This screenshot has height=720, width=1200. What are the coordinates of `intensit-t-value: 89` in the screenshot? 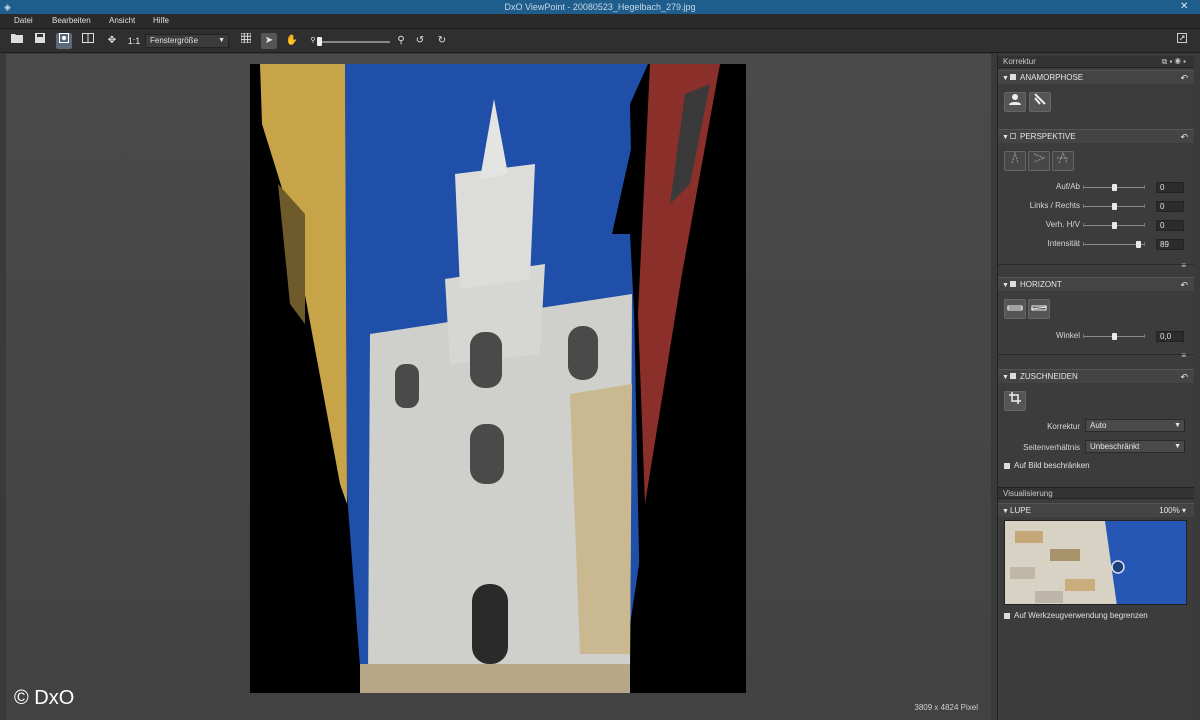 It's located at (1170, 244).